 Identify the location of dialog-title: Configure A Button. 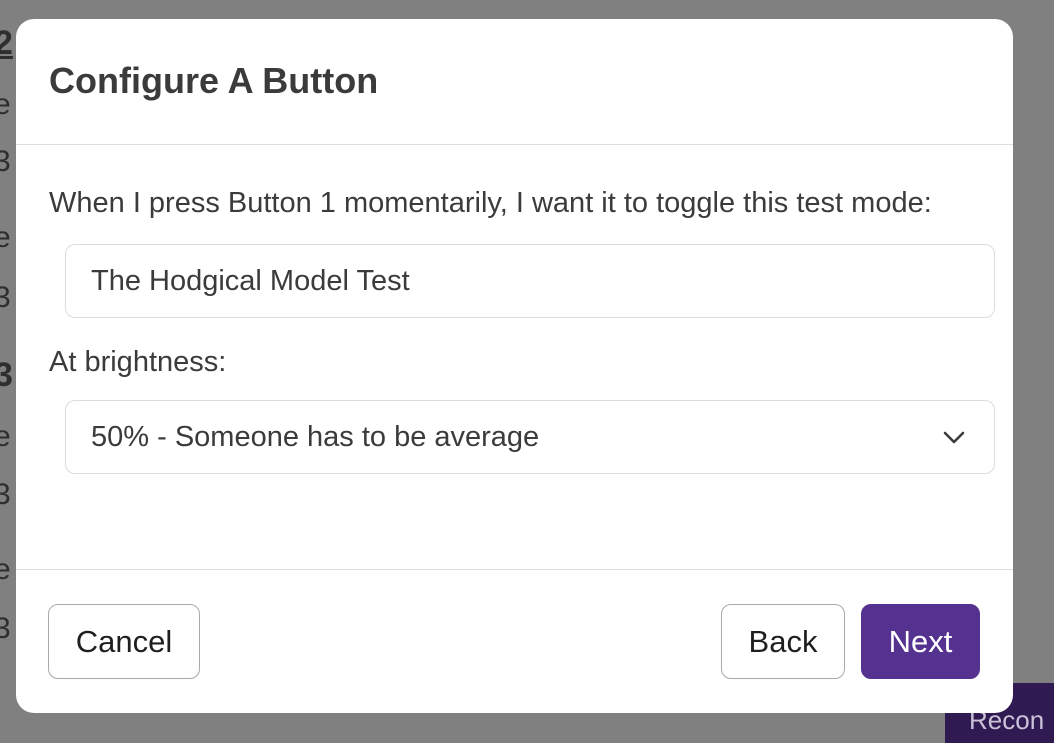
(214, 80).